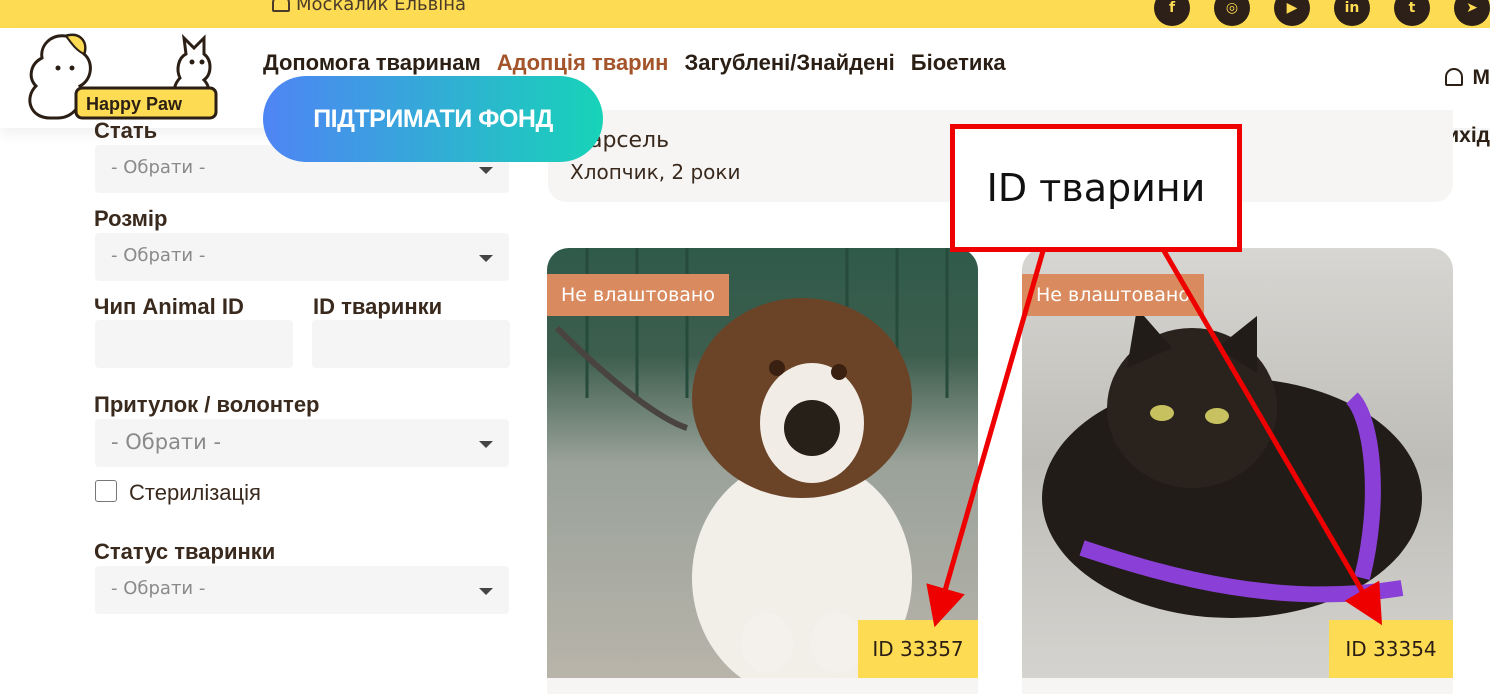  Describe the element at coordinates (789, 63) in the screenshot. I see `nav-lost-found: Загублені/Знайдені` at that location.